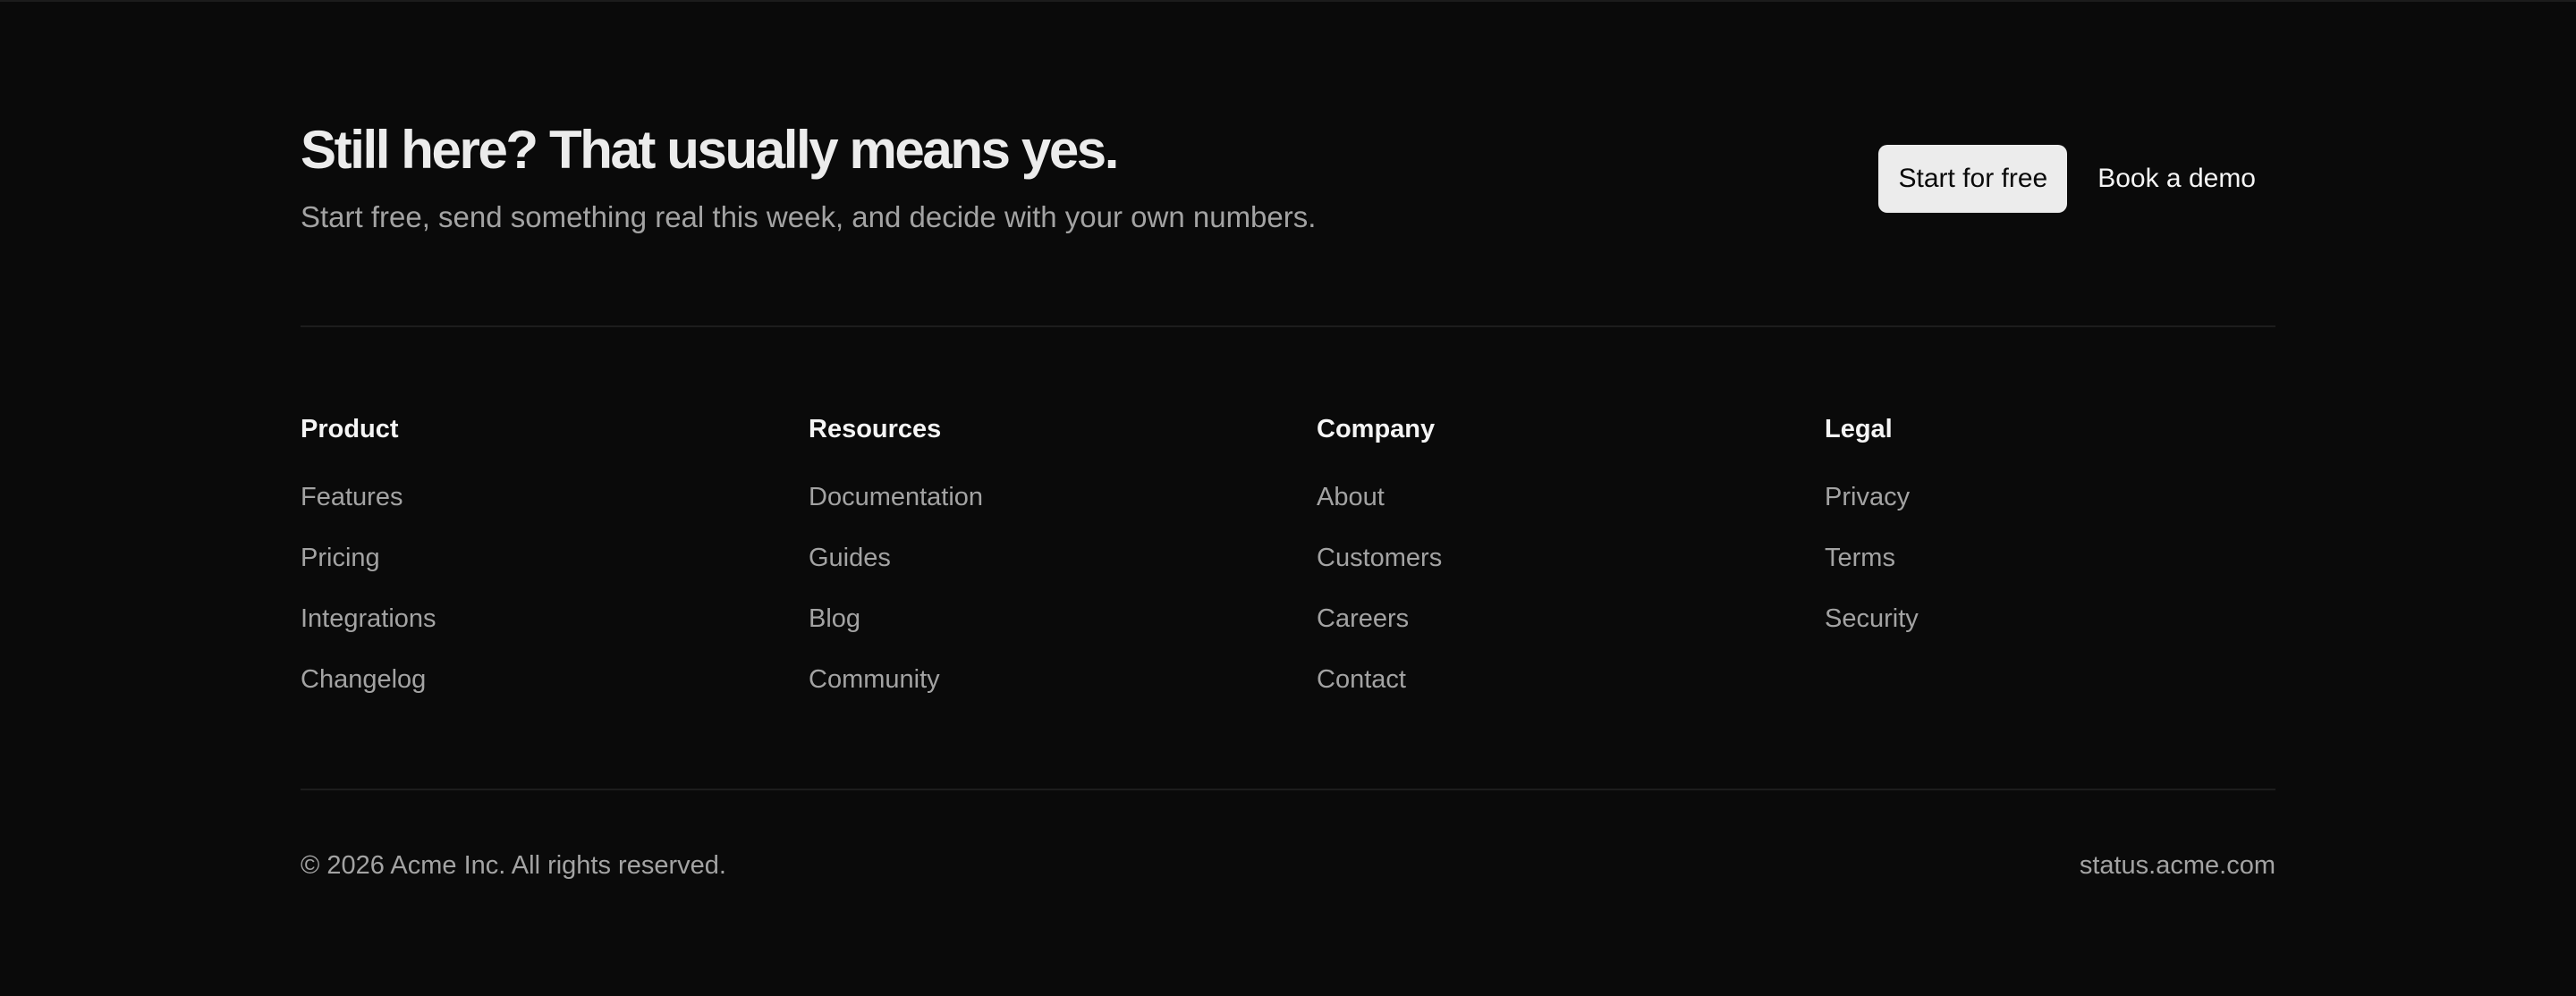 Image resolution: width=2576 pixels, height=996 pixels. I want to click on list-item: Pricing, so click(551, 572).